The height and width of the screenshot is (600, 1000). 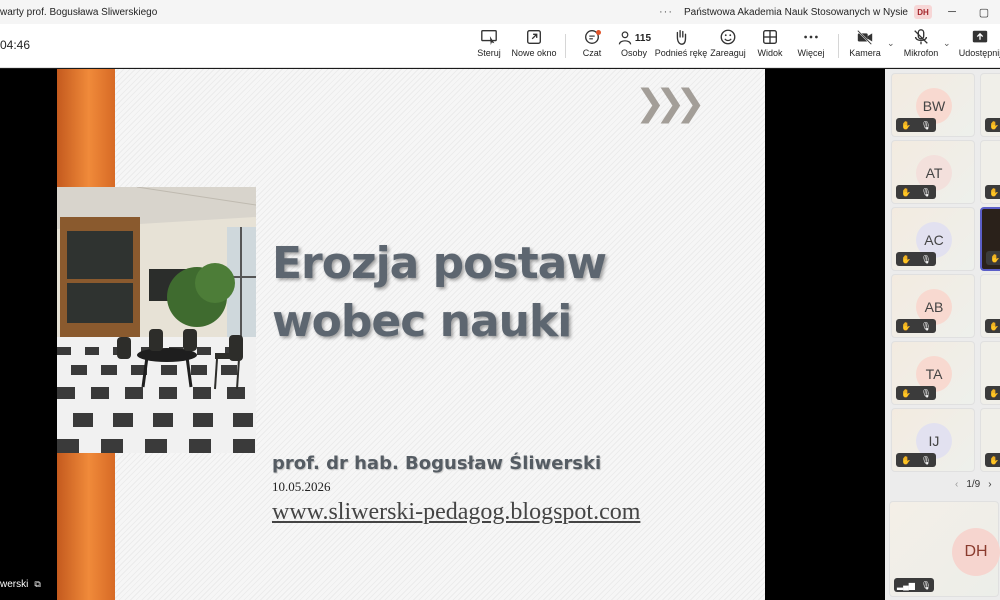 What do you see at coordinates (681, 37) in the screenshot?
I see `hand-icon` at bounding box center [681, 37].